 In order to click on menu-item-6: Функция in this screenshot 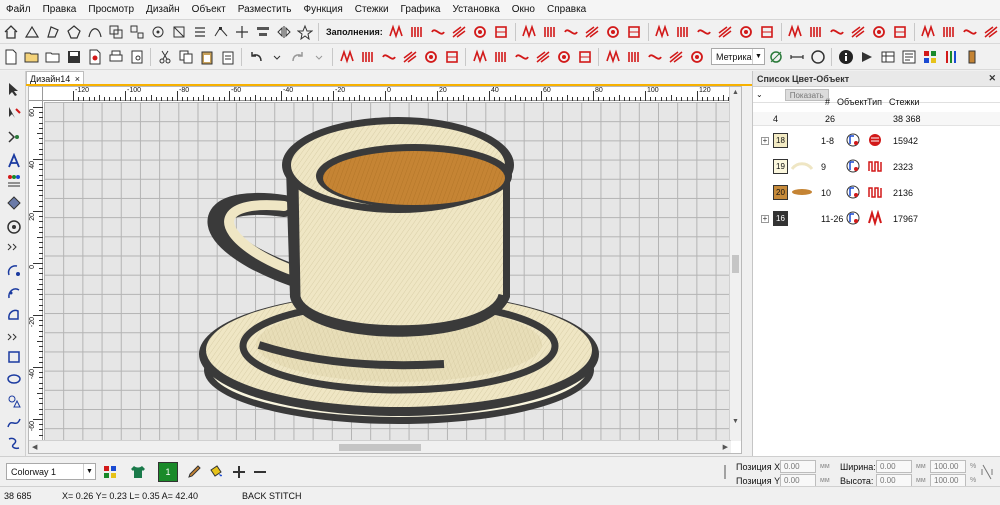, I will do `click(323, 10)`.